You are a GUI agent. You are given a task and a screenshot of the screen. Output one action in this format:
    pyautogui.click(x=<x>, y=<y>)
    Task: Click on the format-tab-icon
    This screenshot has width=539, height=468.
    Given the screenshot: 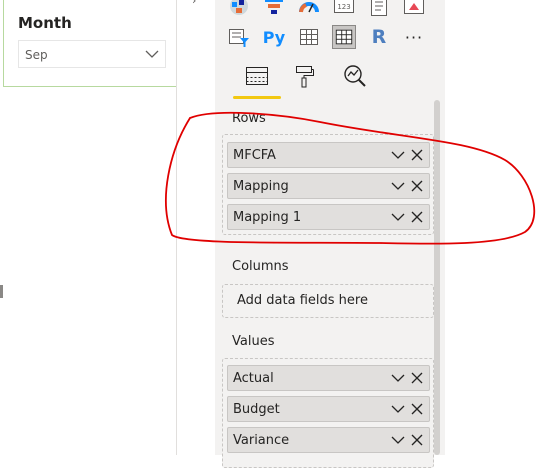 What is the action you would take?
    pyautogui.click(x=304, y=76)
    